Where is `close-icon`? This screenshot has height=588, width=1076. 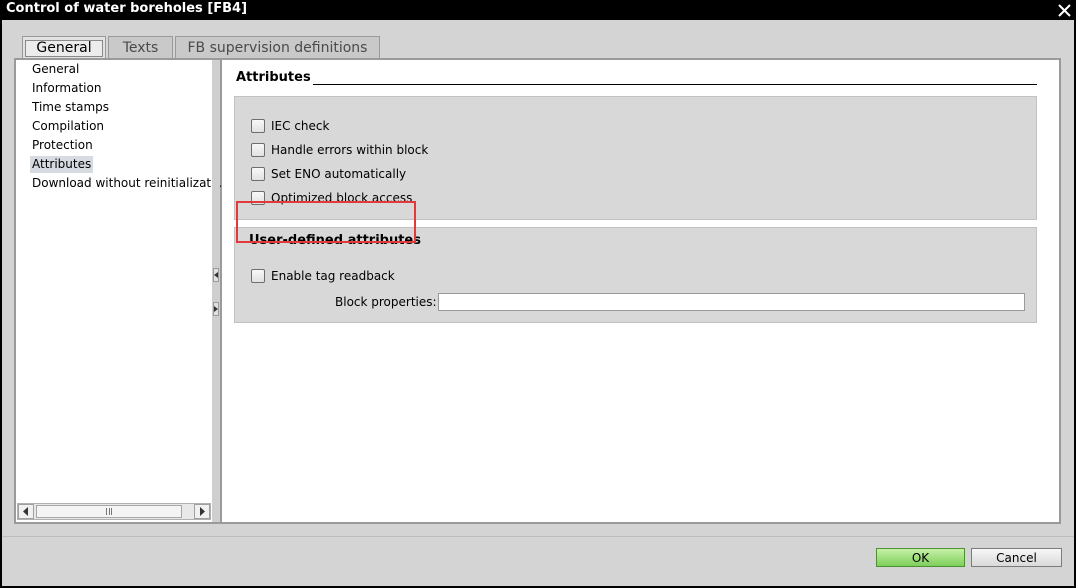
close-icon is located at coordinates (1064, 10).